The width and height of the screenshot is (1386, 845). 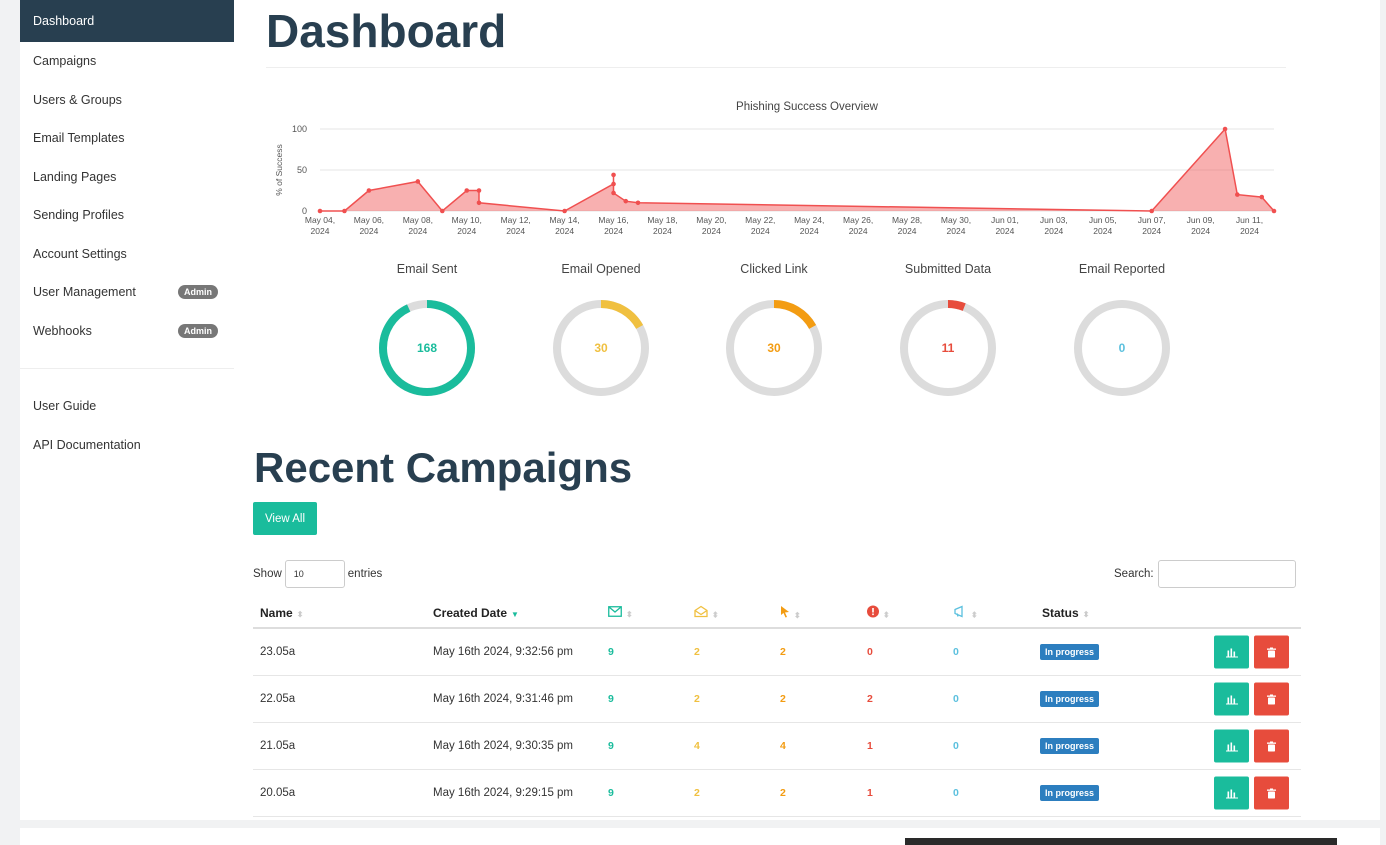 I want to click on sidebar-item-label: Sending Profiles, so click(x=79, y=215).